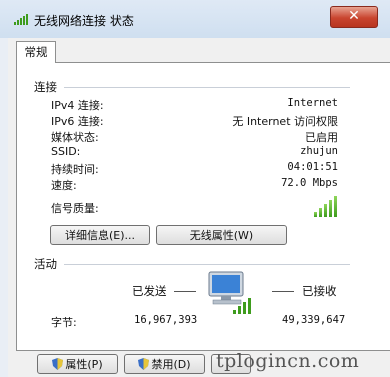 The height and width of the screenshot is (377, 390). I want to click on connection-group-label: 连接, so click(45, 87).